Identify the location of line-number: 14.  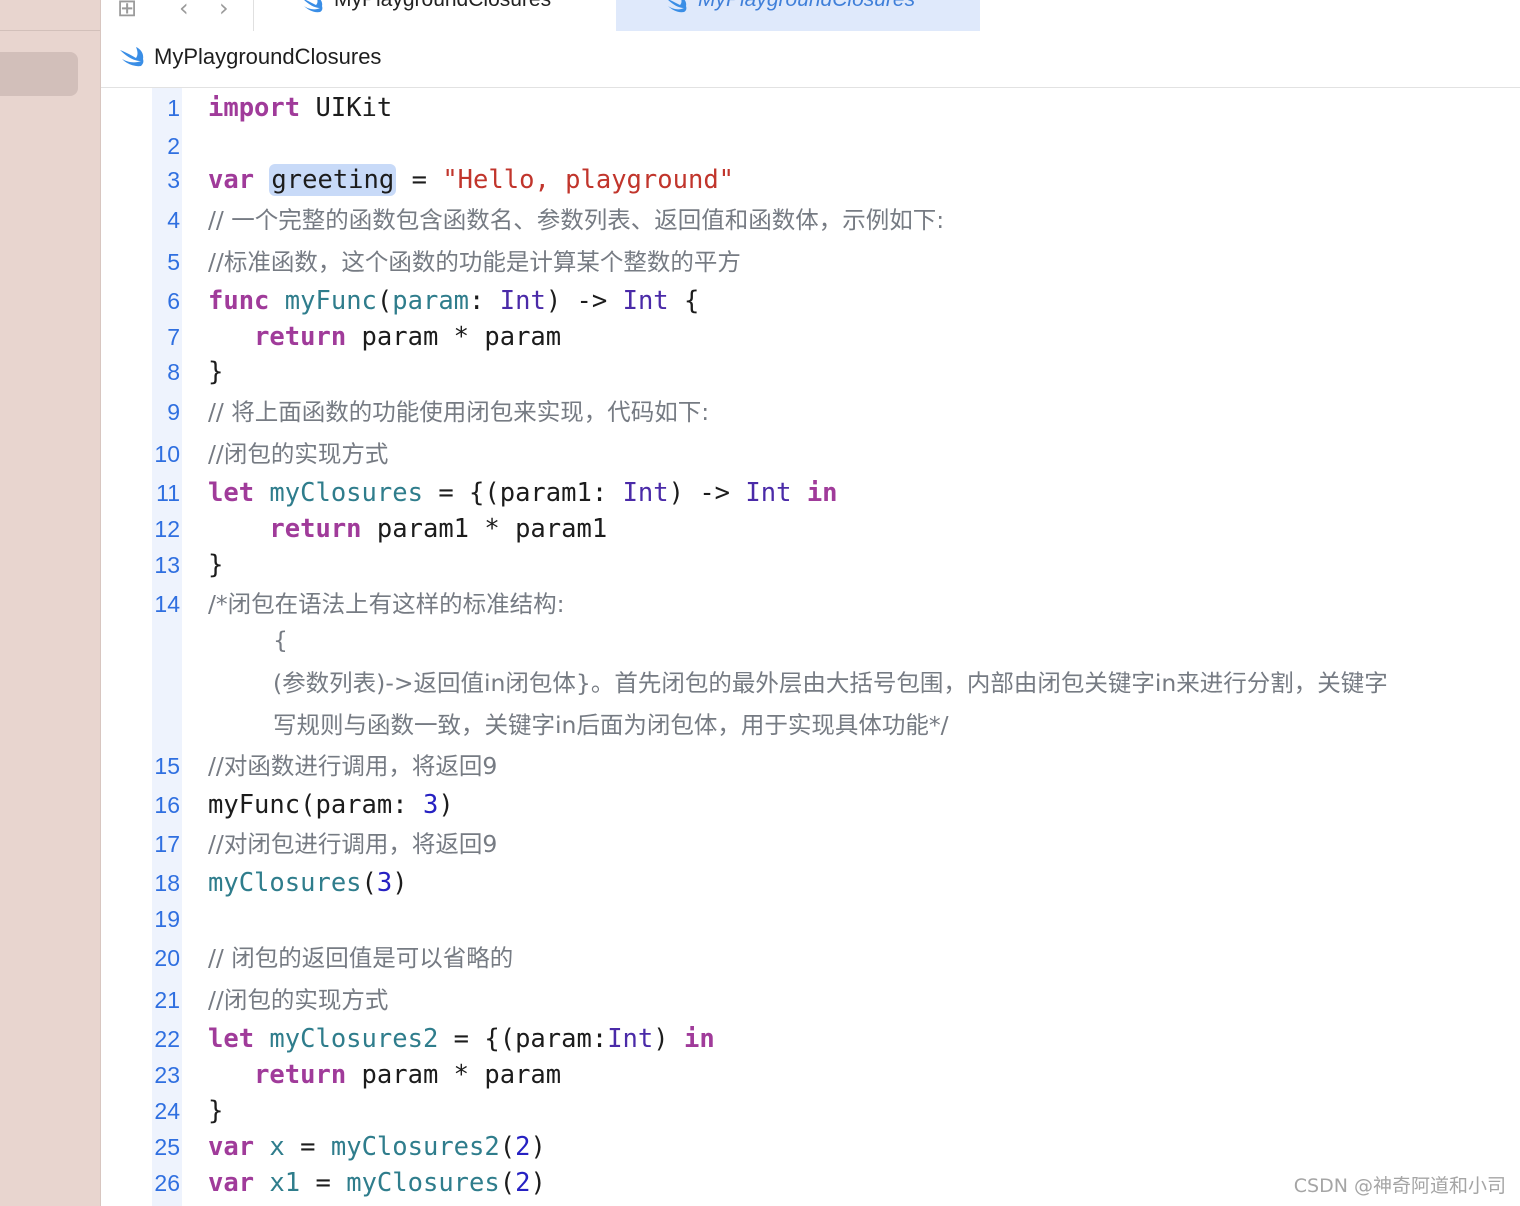
(167, 604).